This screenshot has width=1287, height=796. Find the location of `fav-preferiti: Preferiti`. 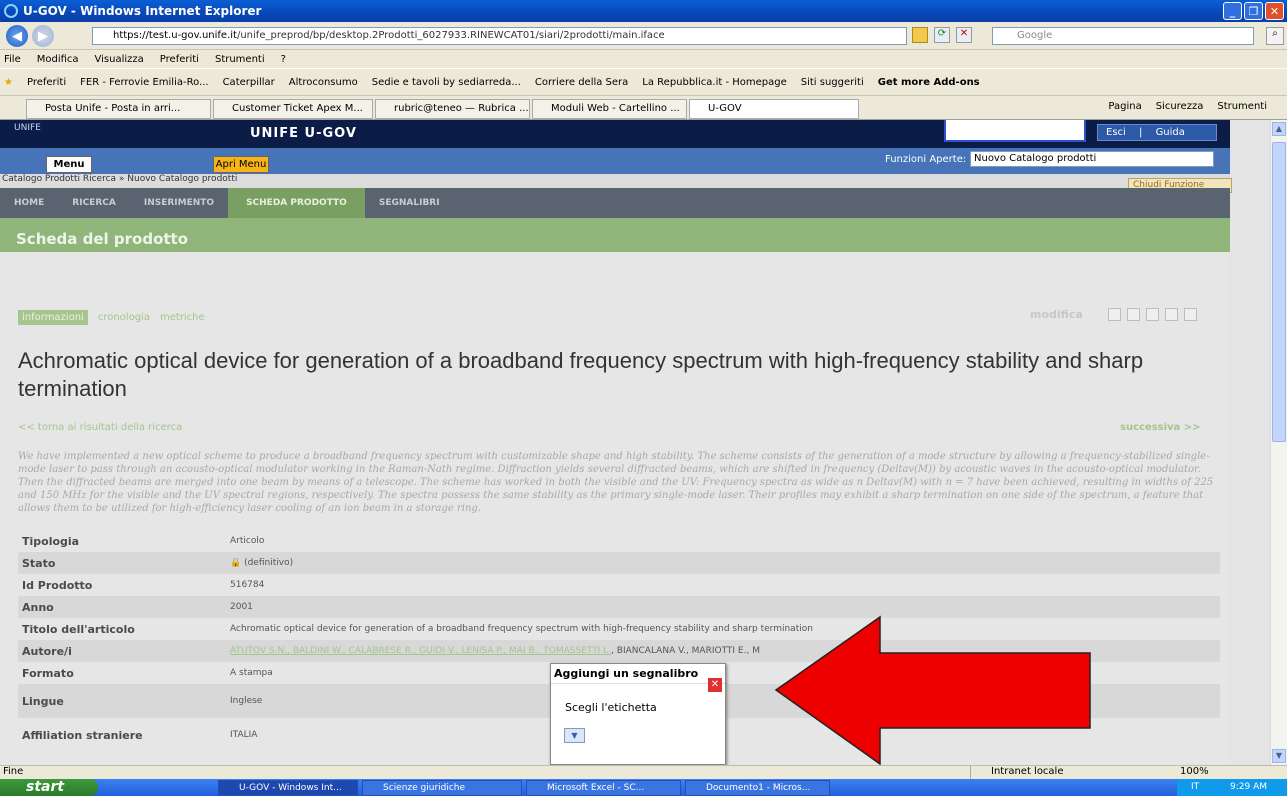

fav-preferiti: Preferiti is located at coordinates (46, 82).